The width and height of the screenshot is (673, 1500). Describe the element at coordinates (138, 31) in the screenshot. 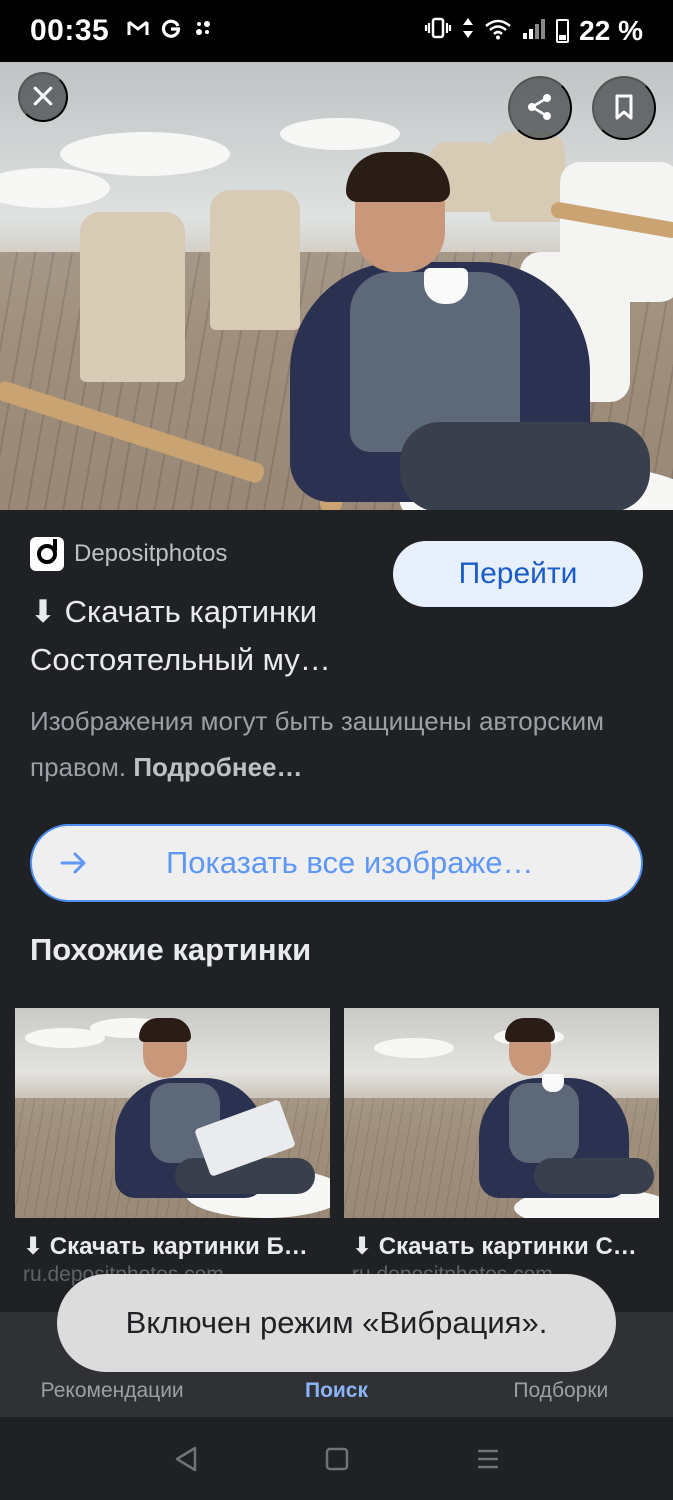

I see `gmail-icon` at that location.